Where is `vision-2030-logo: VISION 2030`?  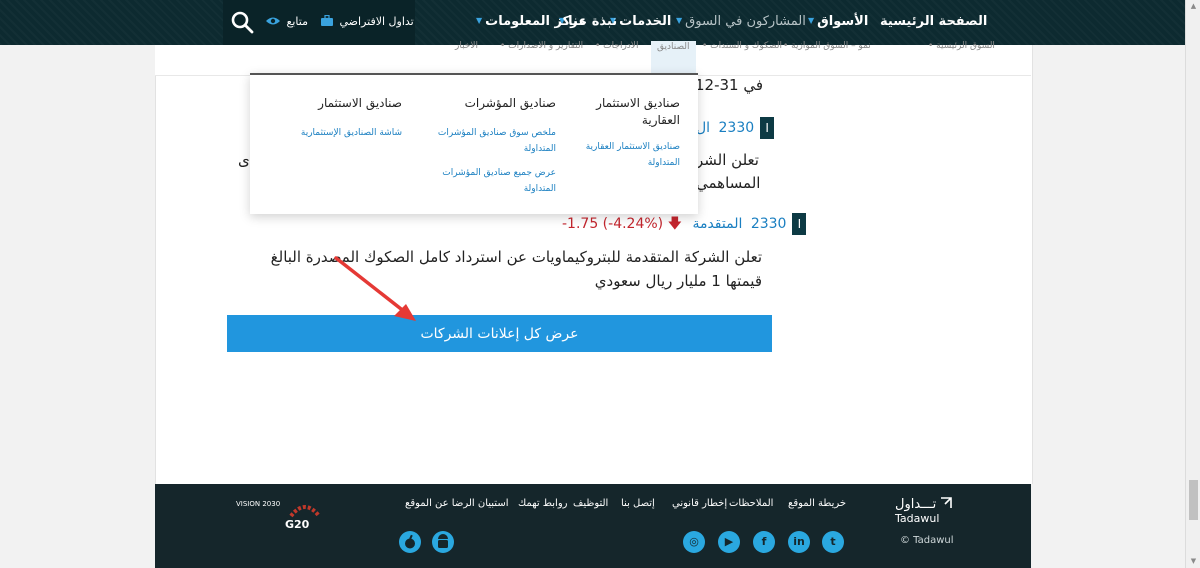
vision-2030-logo: VISION 2030 is located at coordinates (258, 504).